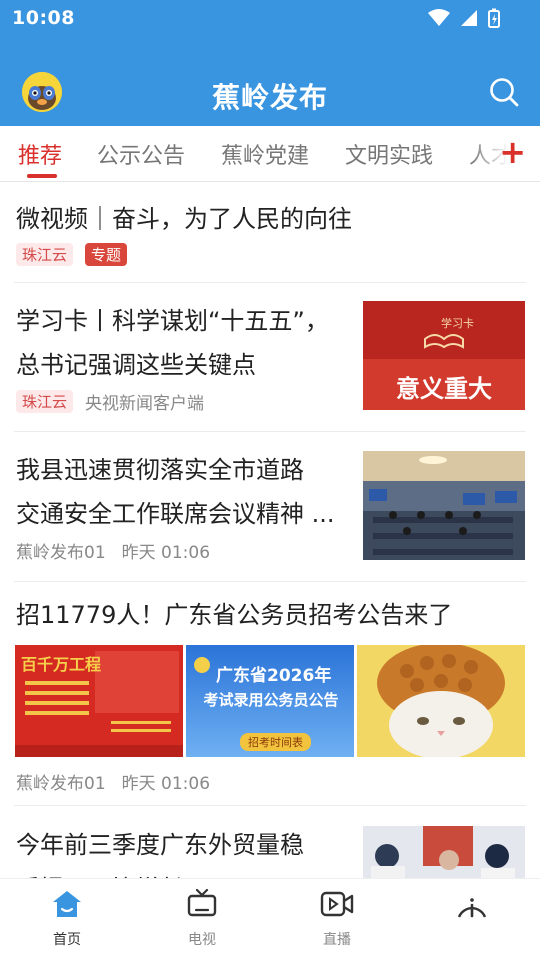 This screenshot has height=960, width=540. Describe the element at coordinates (270, 18) in the screenshot. I see `status-bar: 10:08` at that location.